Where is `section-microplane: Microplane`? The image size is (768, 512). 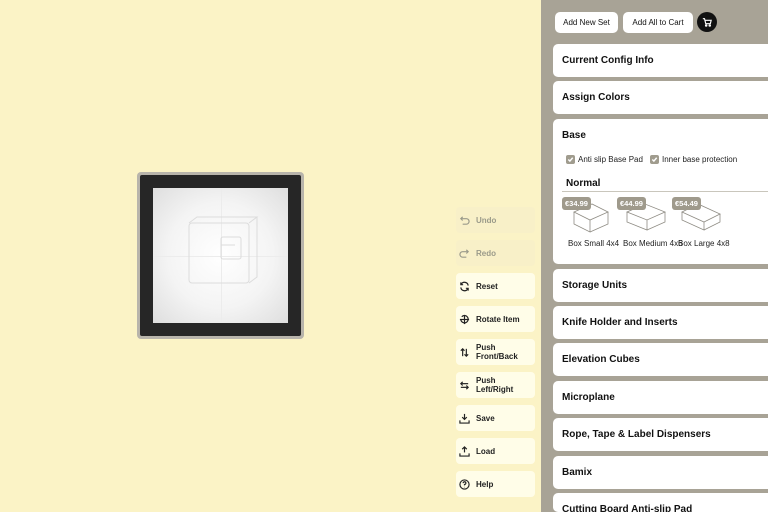
section-microplane: Microplane is located at coordinates (660, 397).